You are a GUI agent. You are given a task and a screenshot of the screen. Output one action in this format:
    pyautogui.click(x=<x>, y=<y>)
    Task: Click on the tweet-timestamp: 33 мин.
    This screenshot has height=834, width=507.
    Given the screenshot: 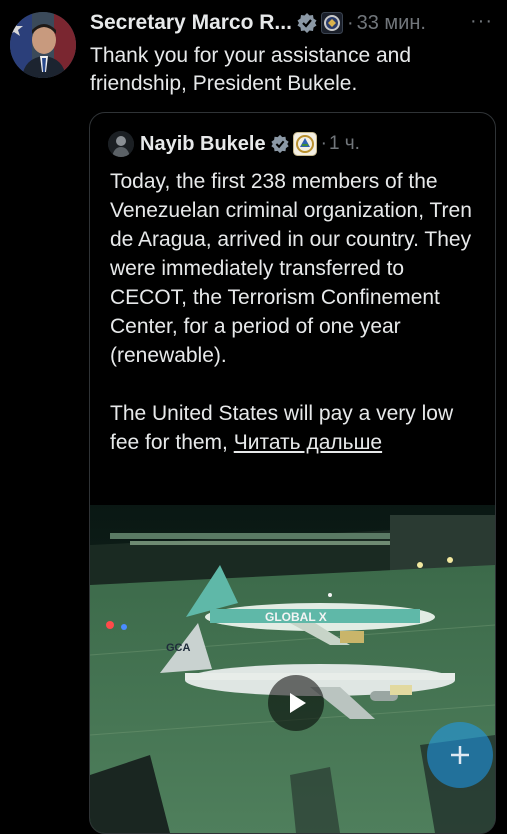 What is the action you would take?
    pyautogui.click(x=391, y=23)
    